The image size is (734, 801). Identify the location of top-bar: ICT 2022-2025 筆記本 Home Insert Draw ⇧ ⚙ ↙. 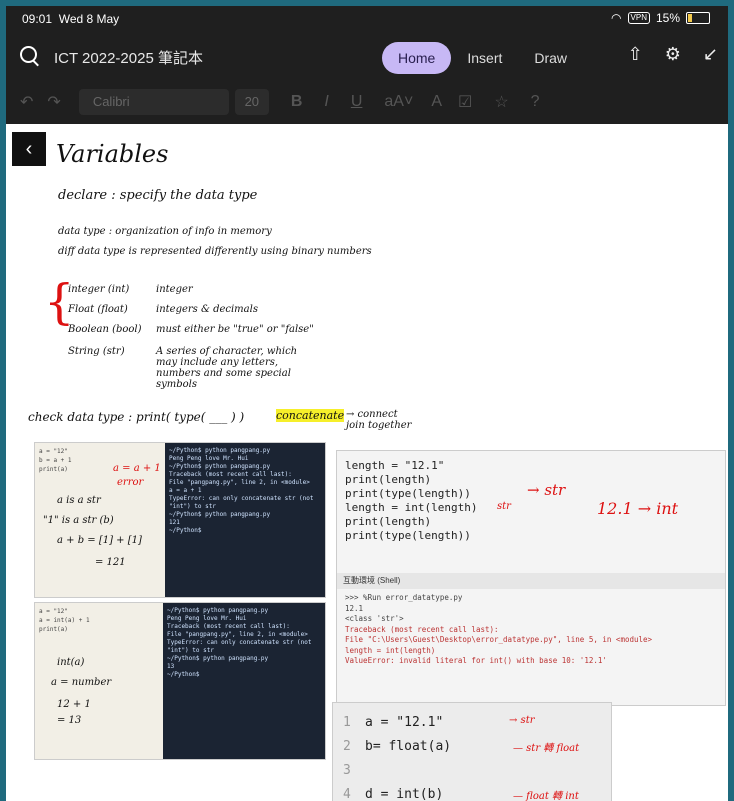
(367, 56).